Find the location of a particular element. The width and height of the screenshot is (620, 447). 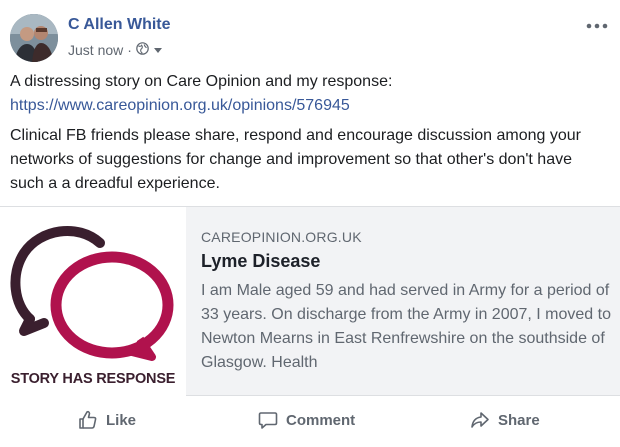

author-name: C Allen White is located at coordinates (119, 25).